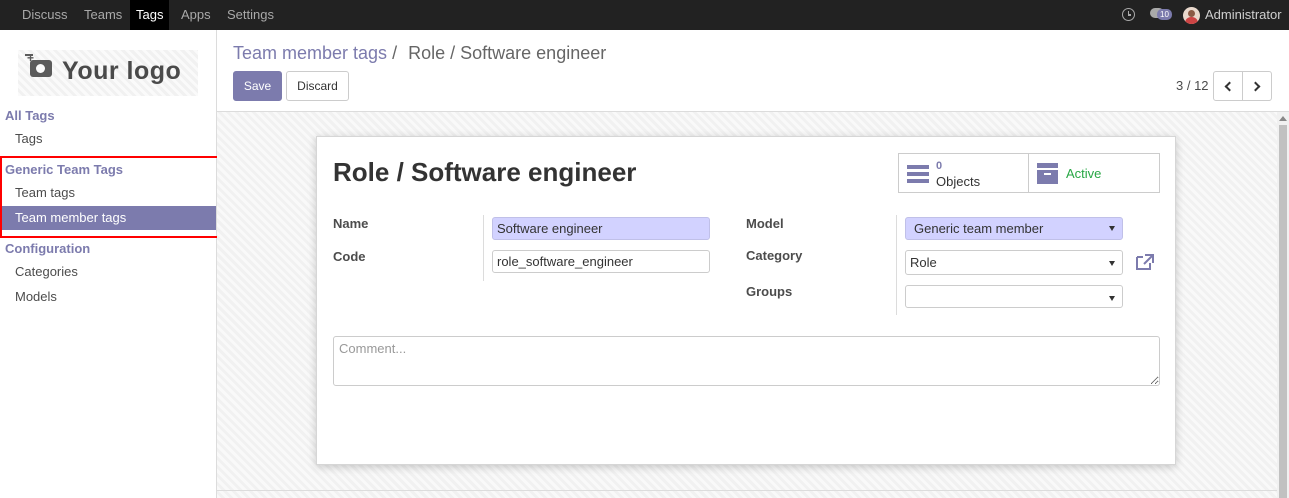  Describe the element at coordinates (196, 15) in the screenshot. I see `menu-apps: Apps` at that location.